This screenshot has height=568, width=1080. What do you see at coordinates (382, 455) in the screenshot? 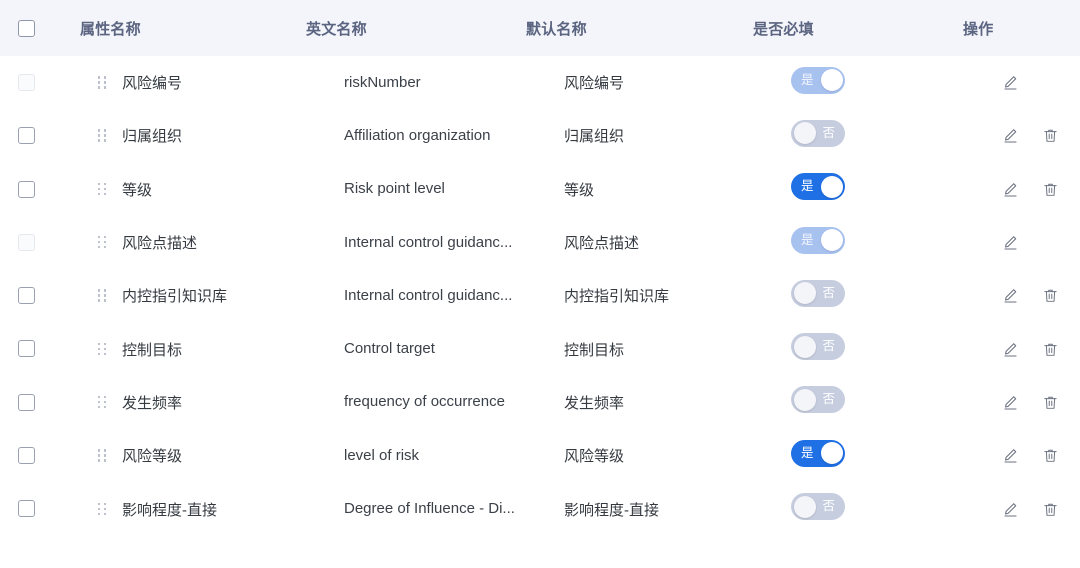
I see `english-name-text: level of risk` at bounding box center [382, 455].